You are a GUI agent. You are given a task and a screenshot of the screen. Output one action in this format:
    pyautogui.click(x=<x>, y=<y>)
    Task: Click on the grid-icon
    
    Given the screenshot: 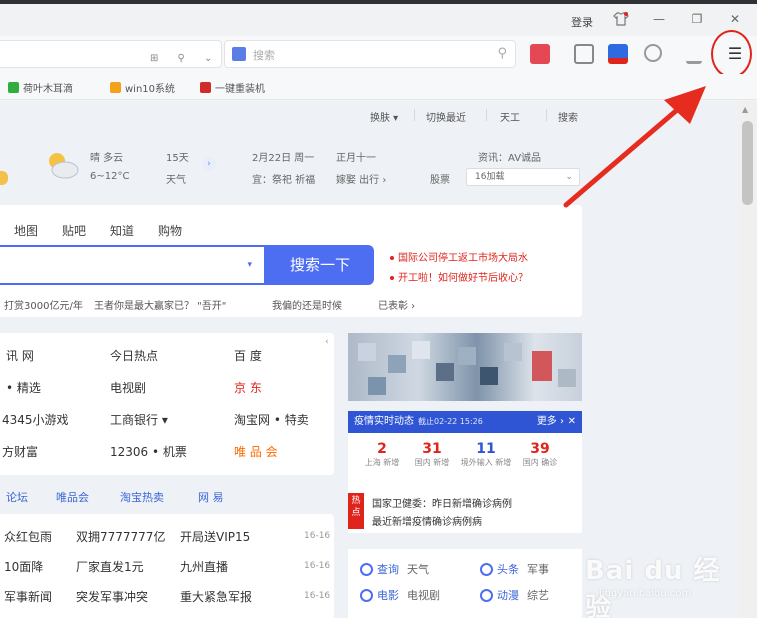 What is the action you would take?
    pyautogui.click(x=584, y=54)
    